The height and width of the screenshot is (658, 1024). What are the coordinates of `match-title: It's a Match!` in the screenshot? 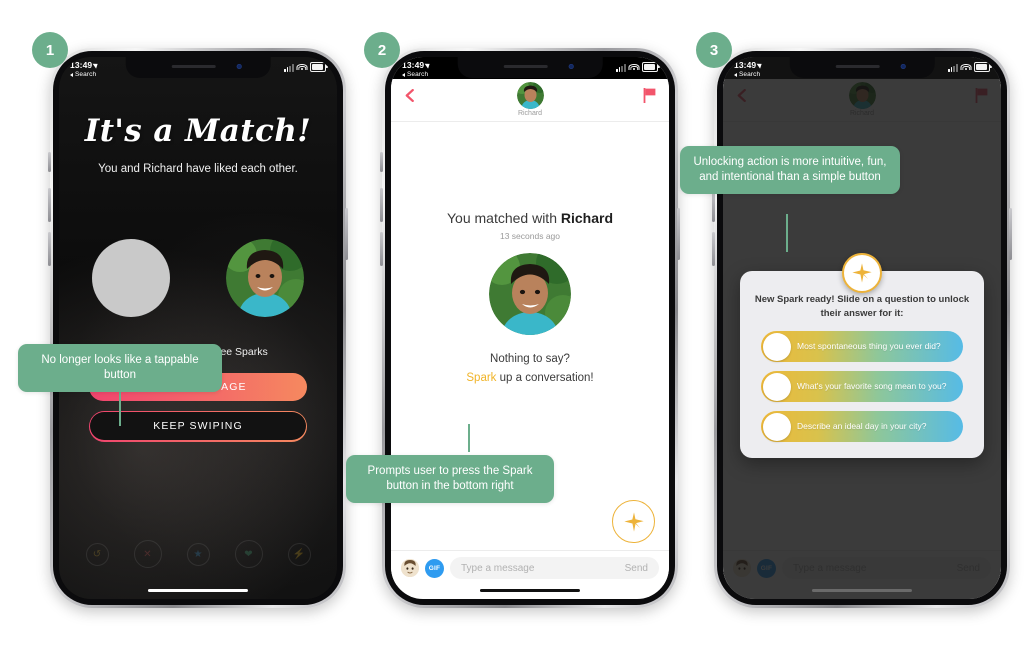 It's located at (198, 131).